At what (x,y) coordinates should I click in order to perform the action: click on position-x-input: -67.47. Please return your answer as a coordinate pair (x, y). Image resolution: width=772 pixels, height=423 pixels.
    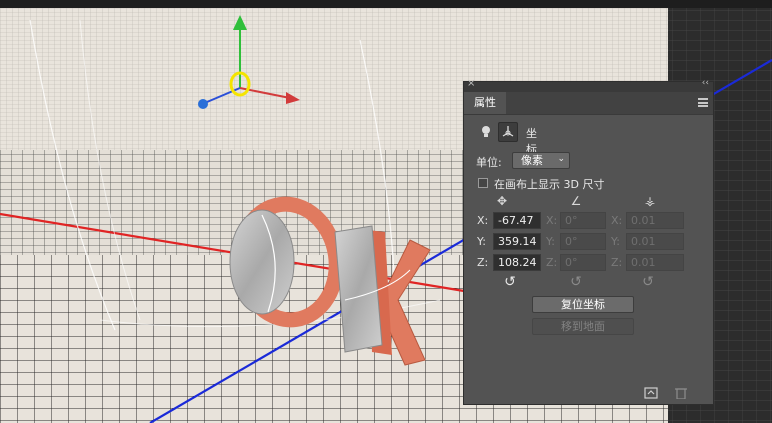
    Looking at the image, I should click on (517, 220).